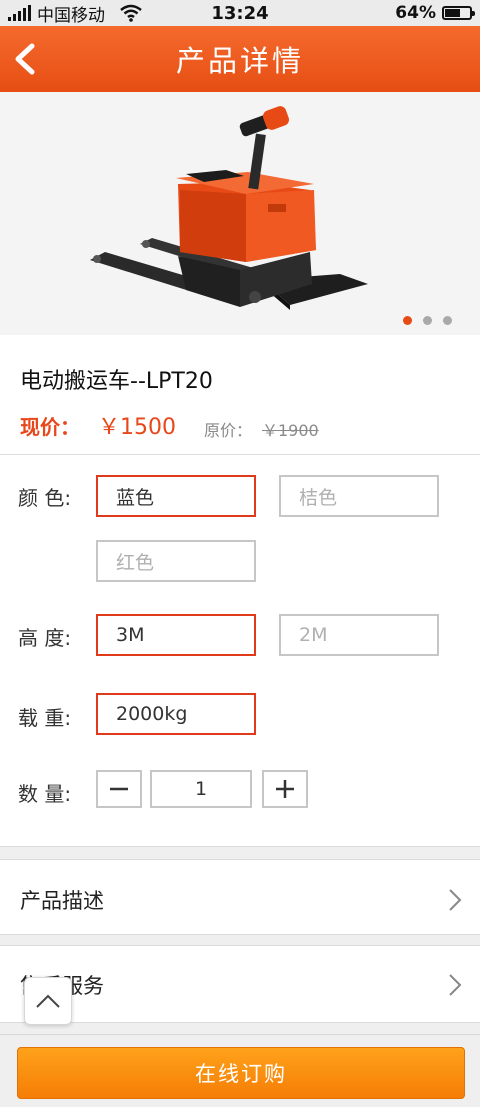 The width and height of the screenshot is (480, 1107). I want to click on carousel-pagination, so click(427, 320).